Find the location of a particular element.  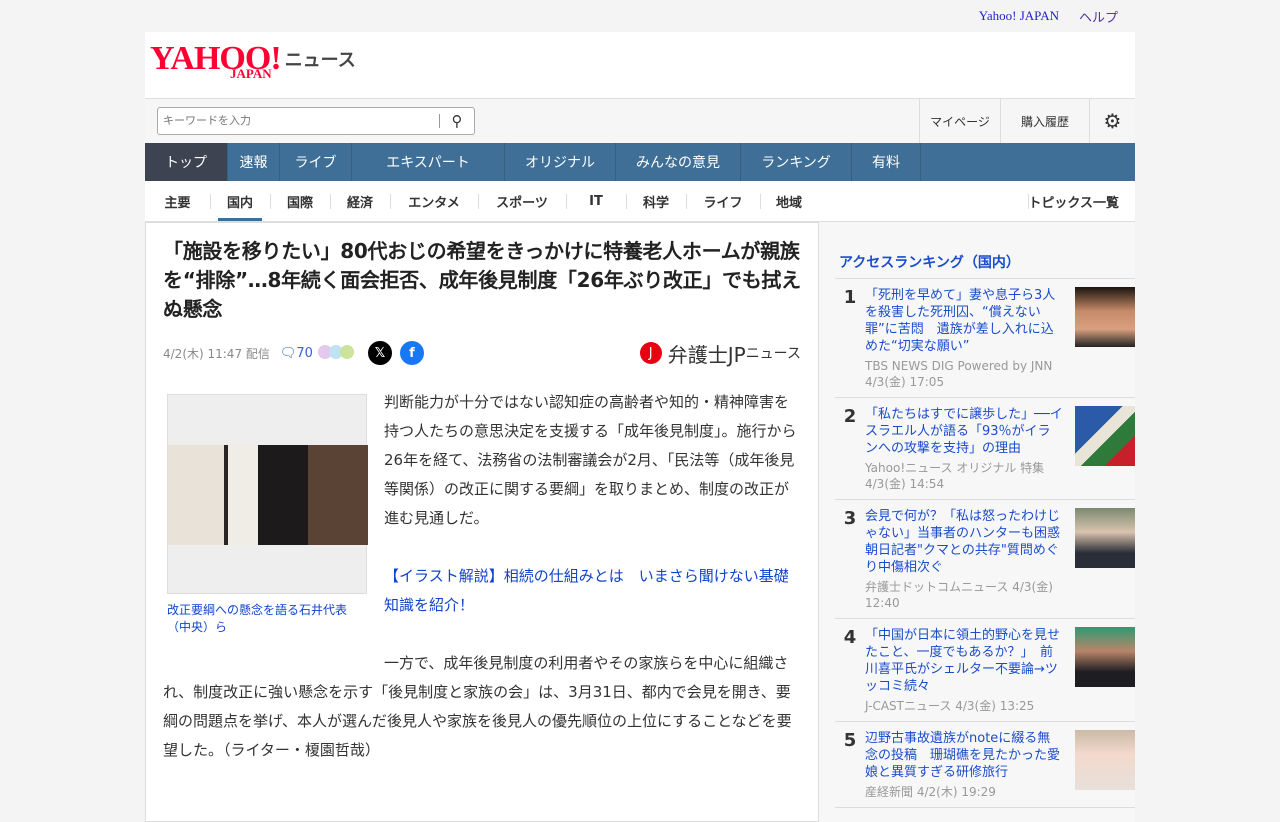

ranking-item-time: 4/3(金) 17:05 is located at coordinates (905, 382).